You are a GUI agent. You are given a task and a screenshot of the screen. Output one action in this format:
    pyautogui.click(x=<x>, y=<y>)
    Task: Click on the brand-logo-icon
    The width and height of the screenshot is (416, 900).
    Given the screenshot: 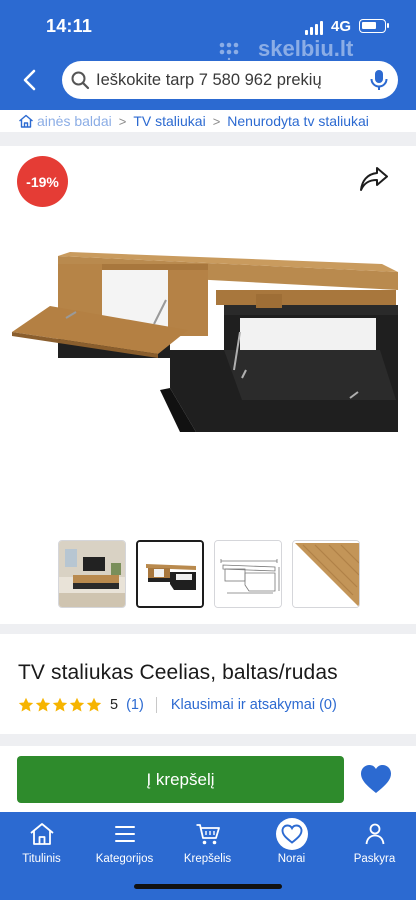 What is the action you would take?
    pyautogui.click(x=229, y=51)
    